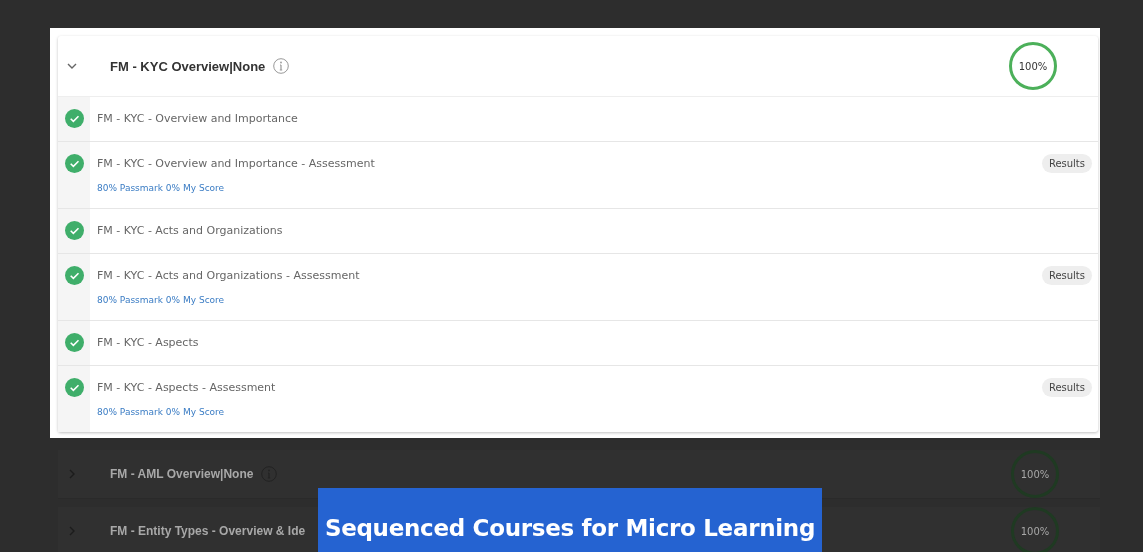  I want to click on section-title: FM - AML Overview|None, so click(182, 474).